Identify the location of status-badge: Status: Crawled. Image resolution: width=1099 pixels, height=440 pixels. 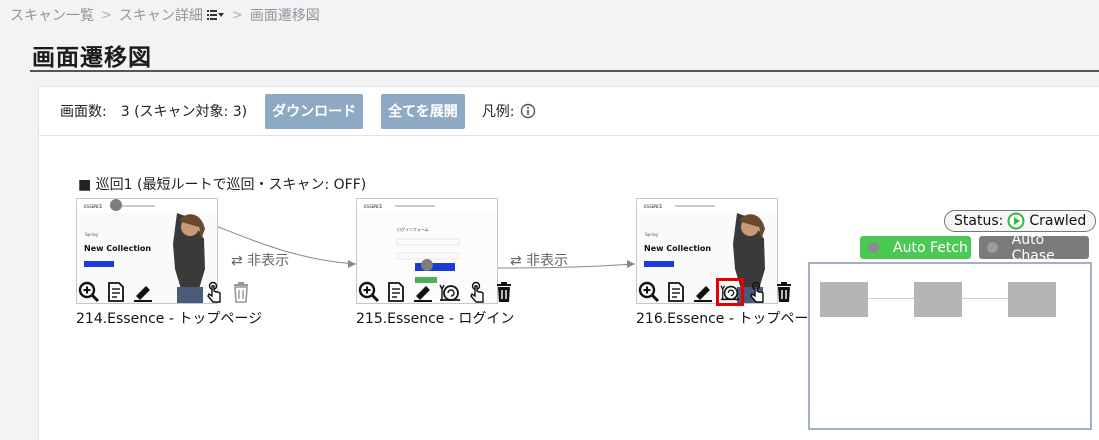
(1020, 221).